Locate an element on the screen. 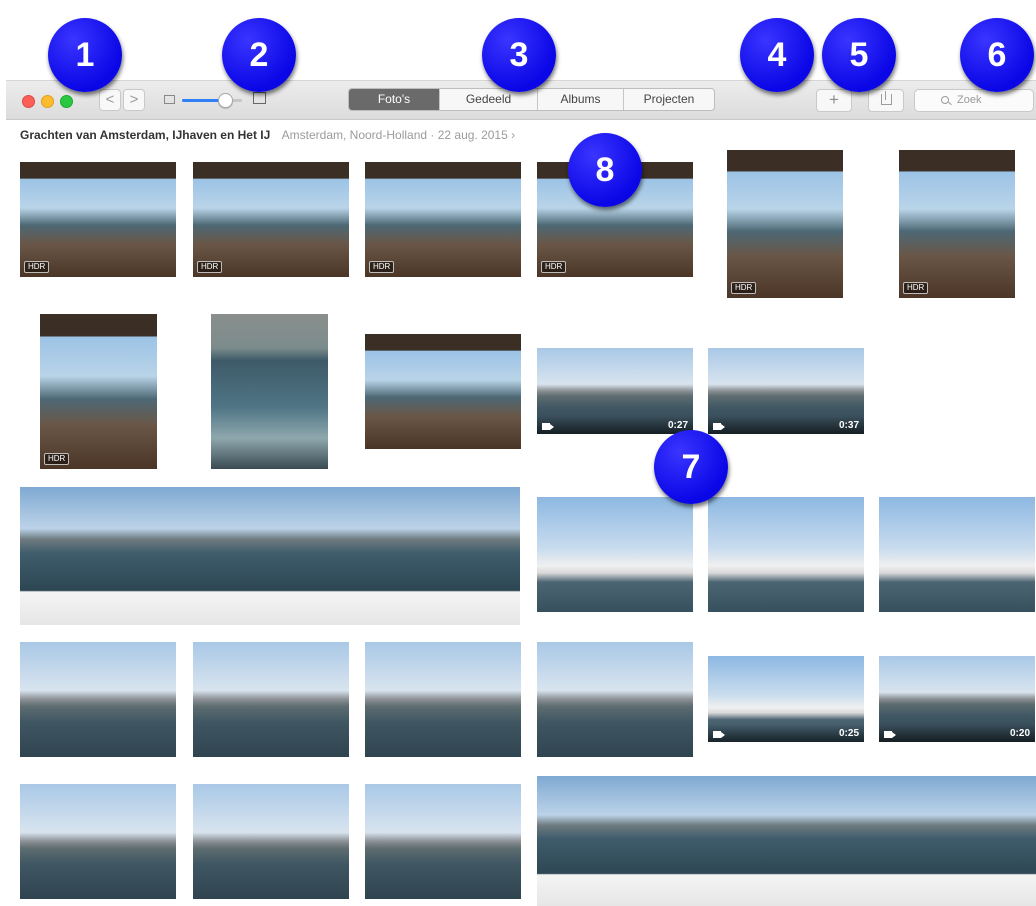 The height and width of the screenshot is (906, 1036). search-input: Zoek is located at coordinates (974, 100).